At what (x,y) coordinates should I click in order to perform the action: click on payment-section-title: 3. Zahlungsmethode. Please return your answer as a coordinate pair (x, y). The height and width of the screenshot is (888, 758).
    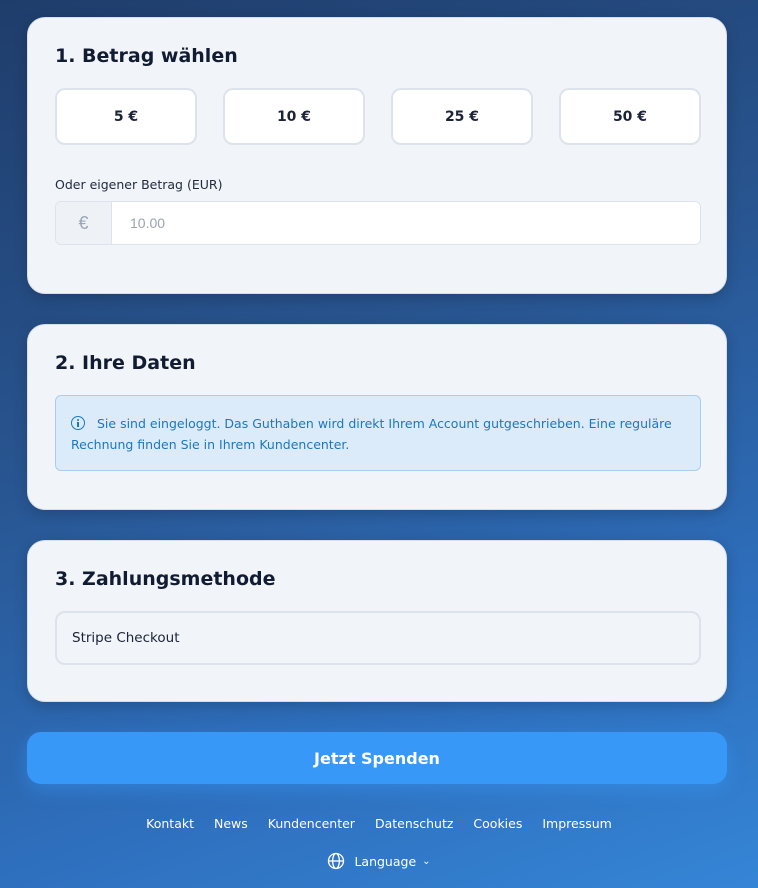
    Looking at the image, I should click on (165, 579).